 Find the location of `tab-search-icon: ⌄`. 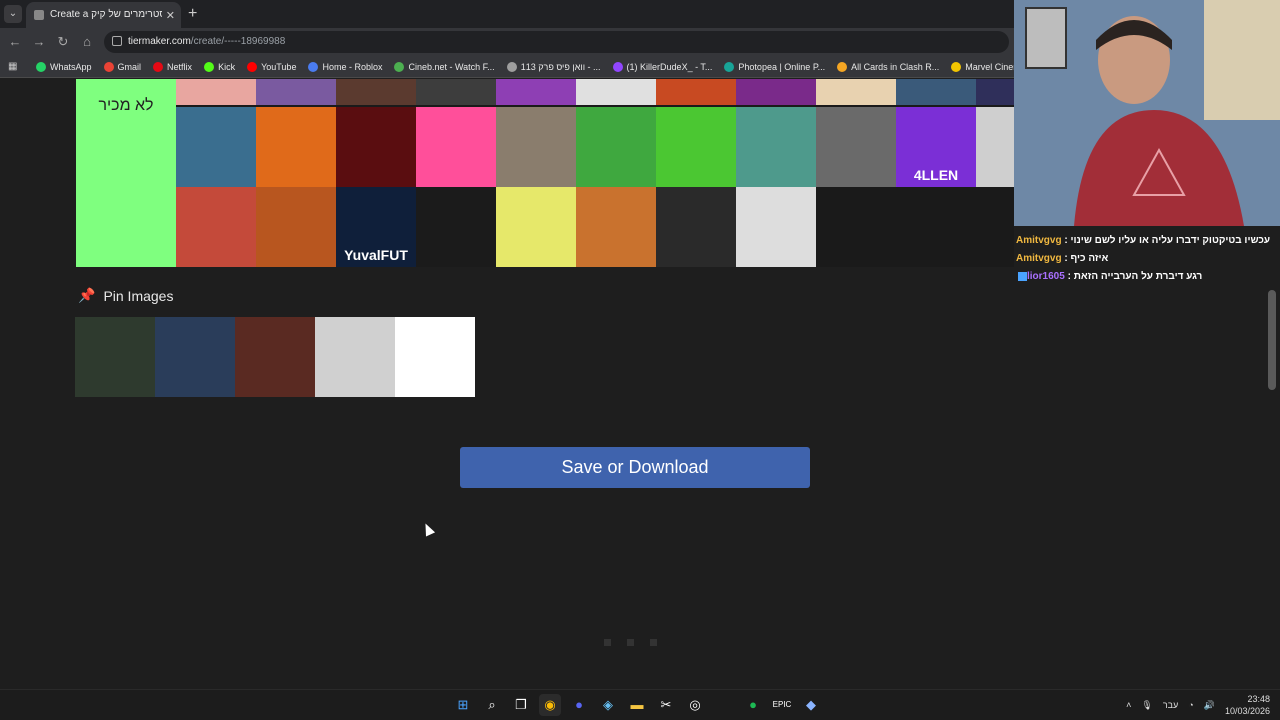

tab-search-icon: ⌄ is located at coordinates (13, 14).